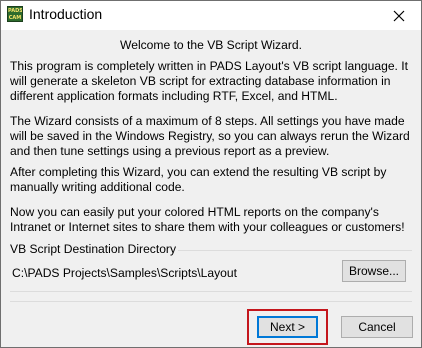  I want to click on pads-app-icon: PADS CAM, so click(15, 14).